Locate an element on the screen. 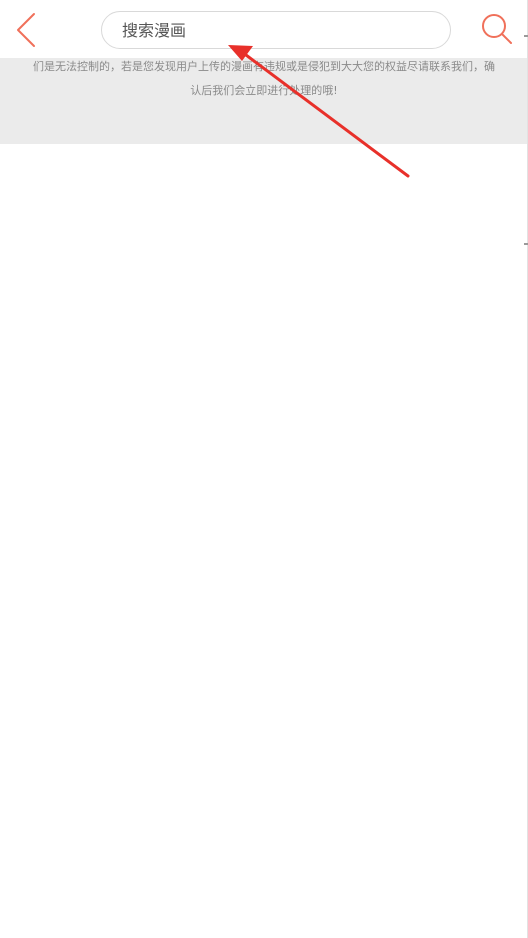 The height and width of the screenshot is (938, 528). search-button is located at coordinates (497, 29).